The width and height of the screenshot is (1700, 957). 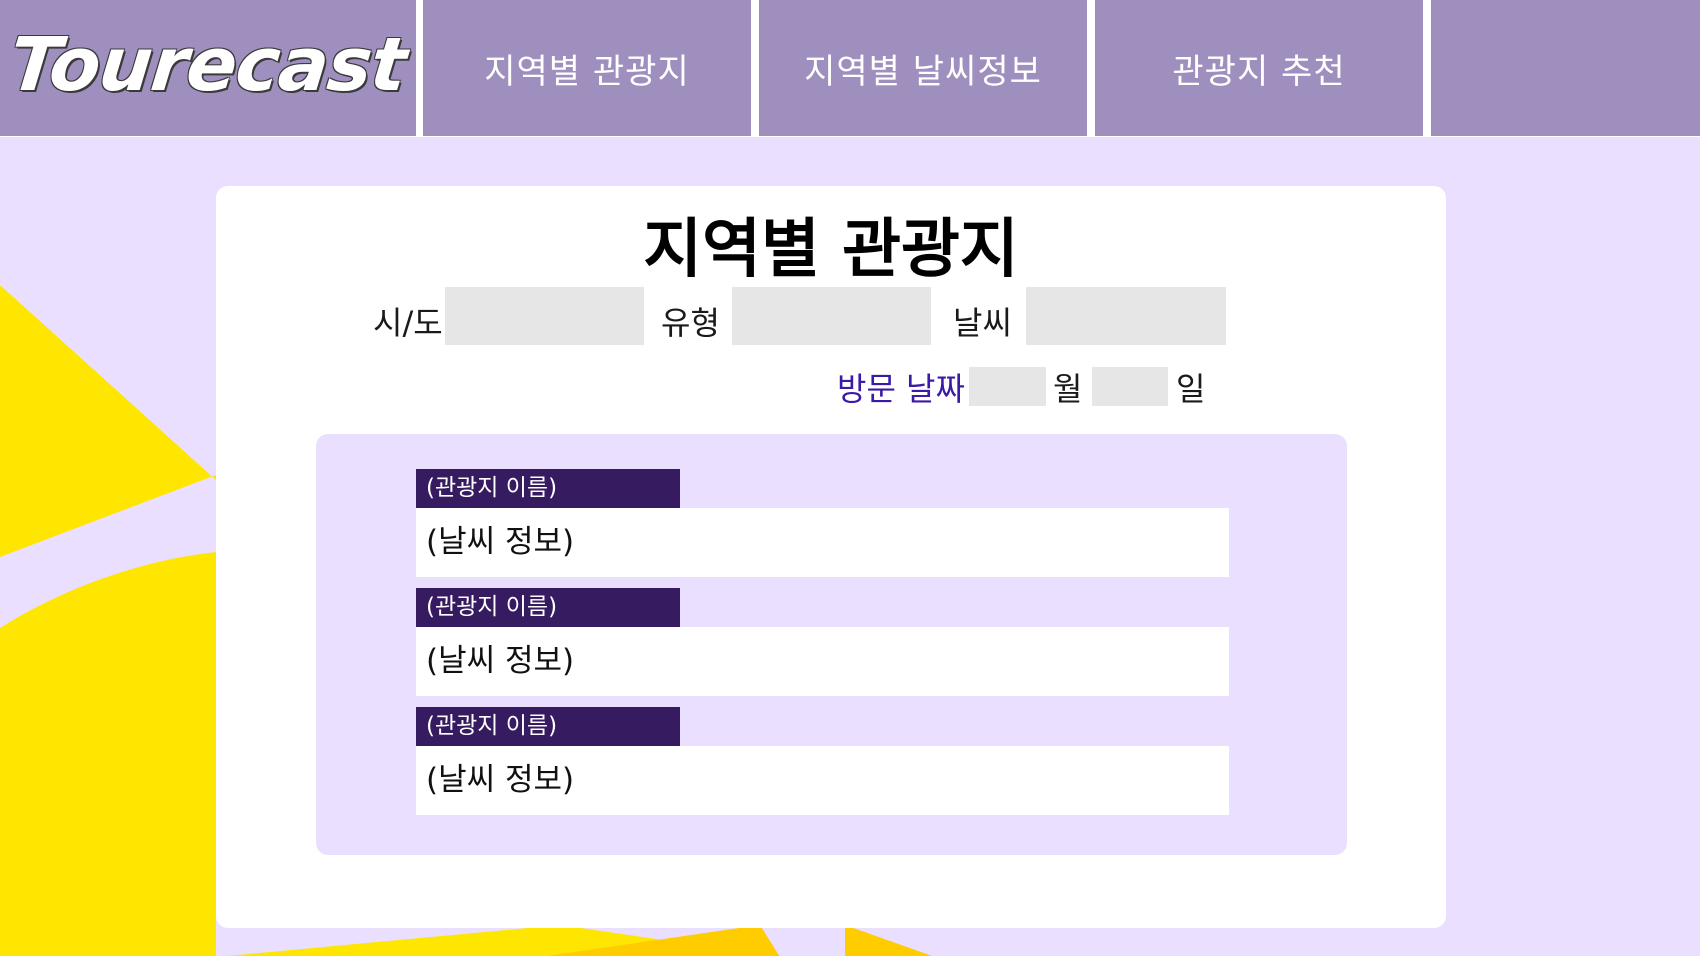 What do you see at coordinates (982, 323) in the screenshot?
I see `weather-label: 날씨` at bounding box center [982, 323].